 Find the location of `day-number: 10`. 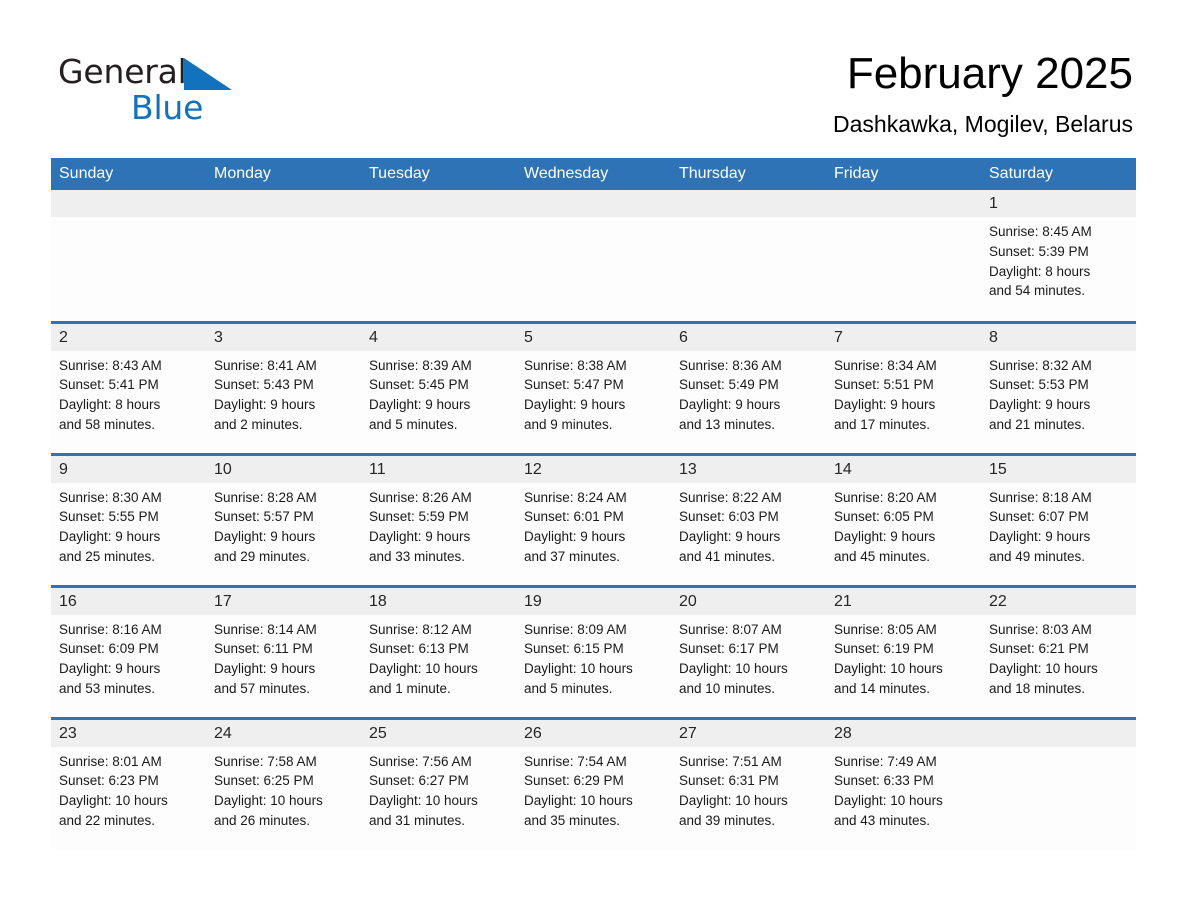

day-number: 10 is located at coordinates (223, 469).